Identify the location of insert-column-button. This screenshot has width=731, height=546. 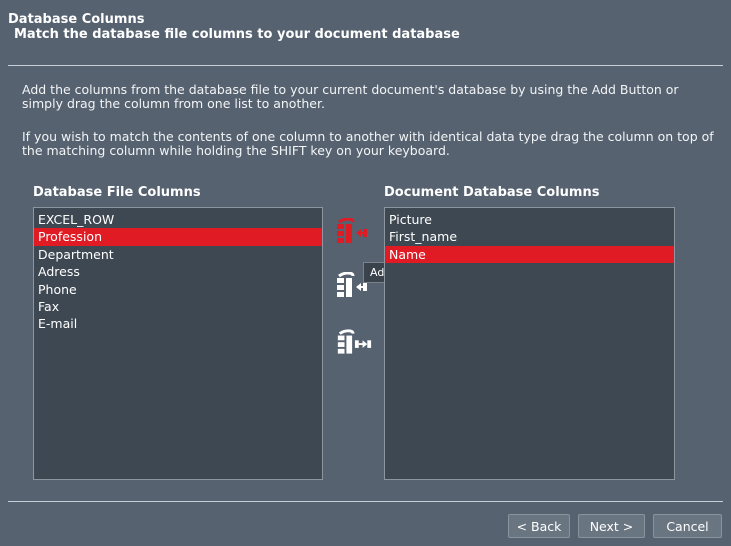
(352, 289).